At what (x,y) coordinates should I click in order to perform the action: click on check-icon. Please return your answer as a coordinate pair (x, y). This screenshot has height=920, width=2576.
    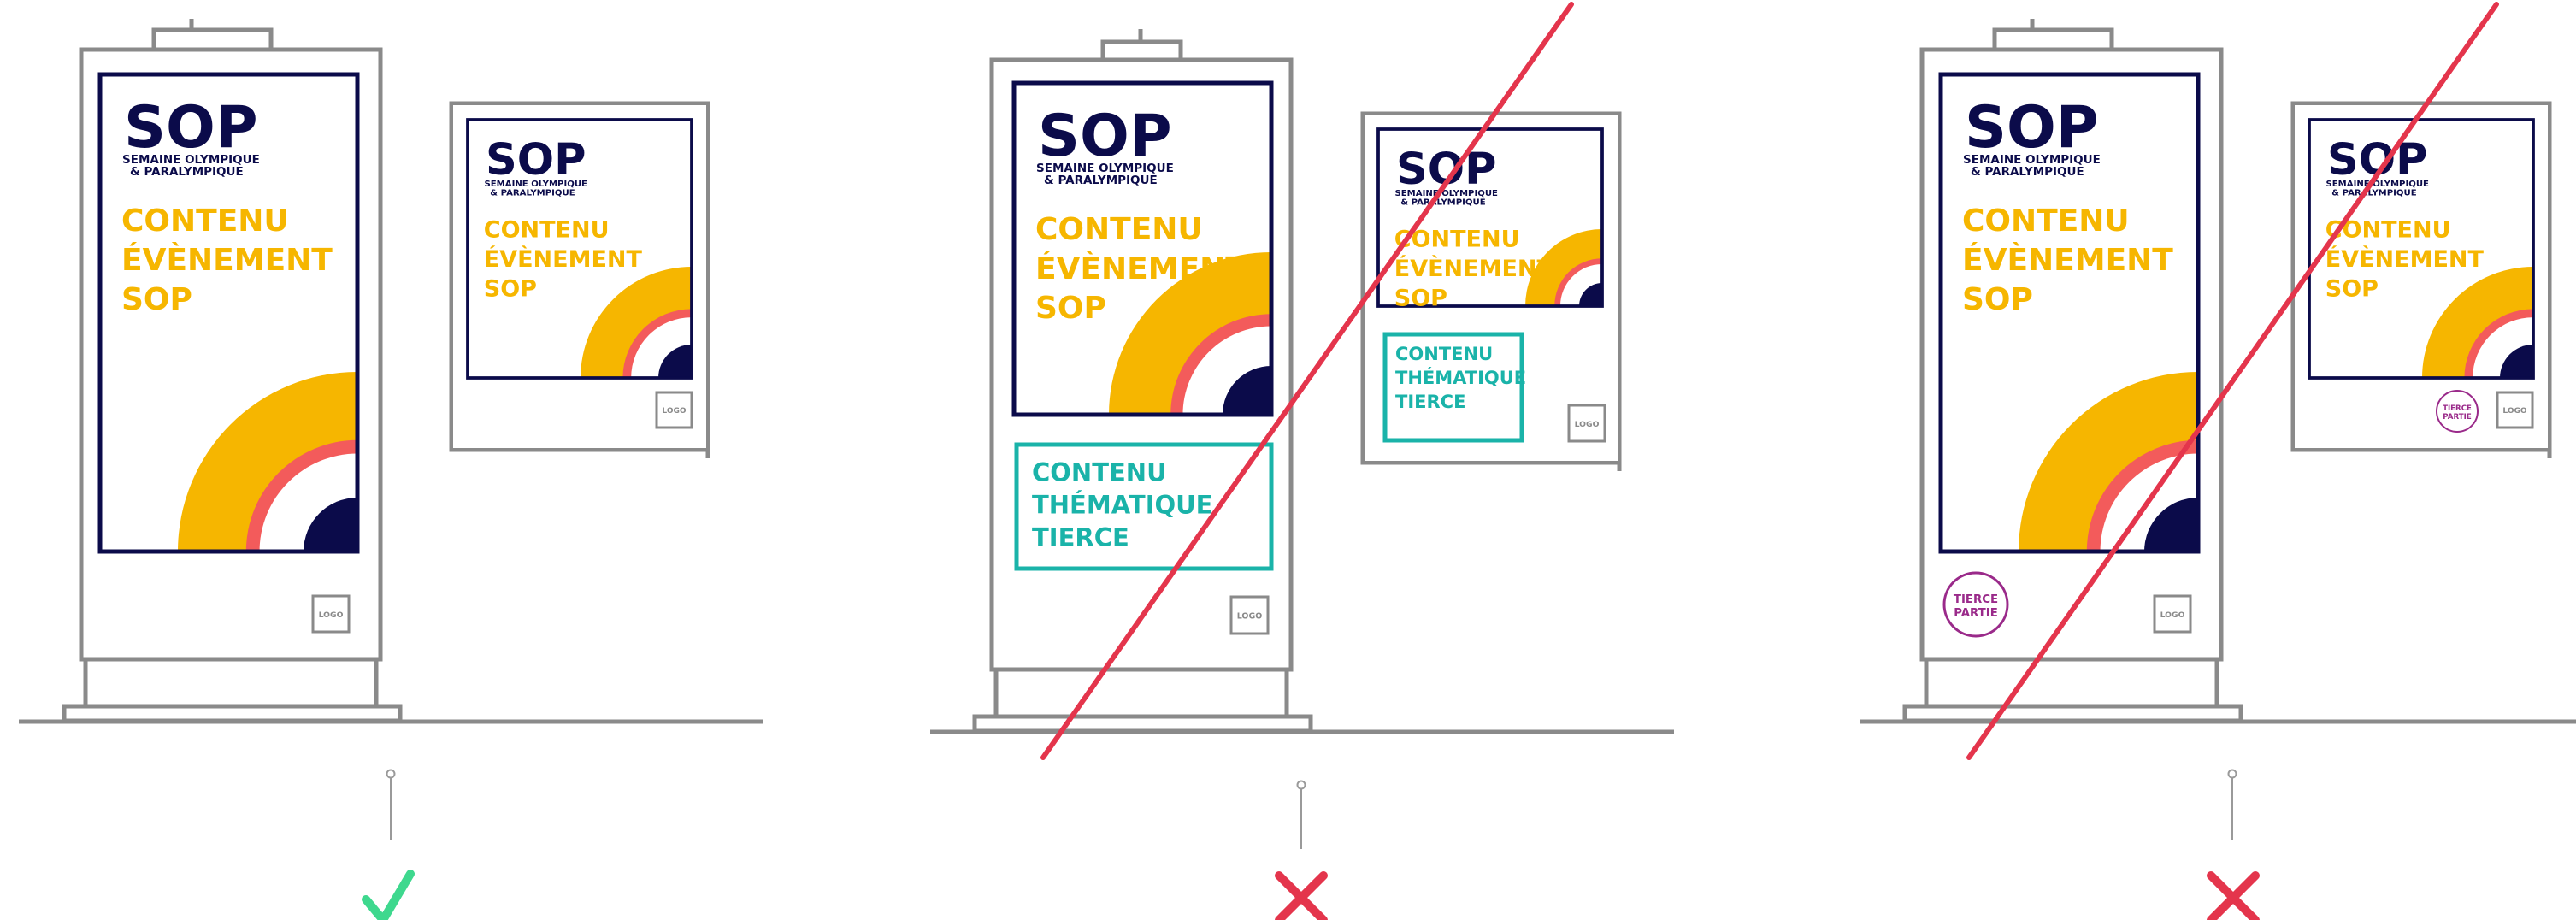
    Looking at the image, I should click on (388, 895).